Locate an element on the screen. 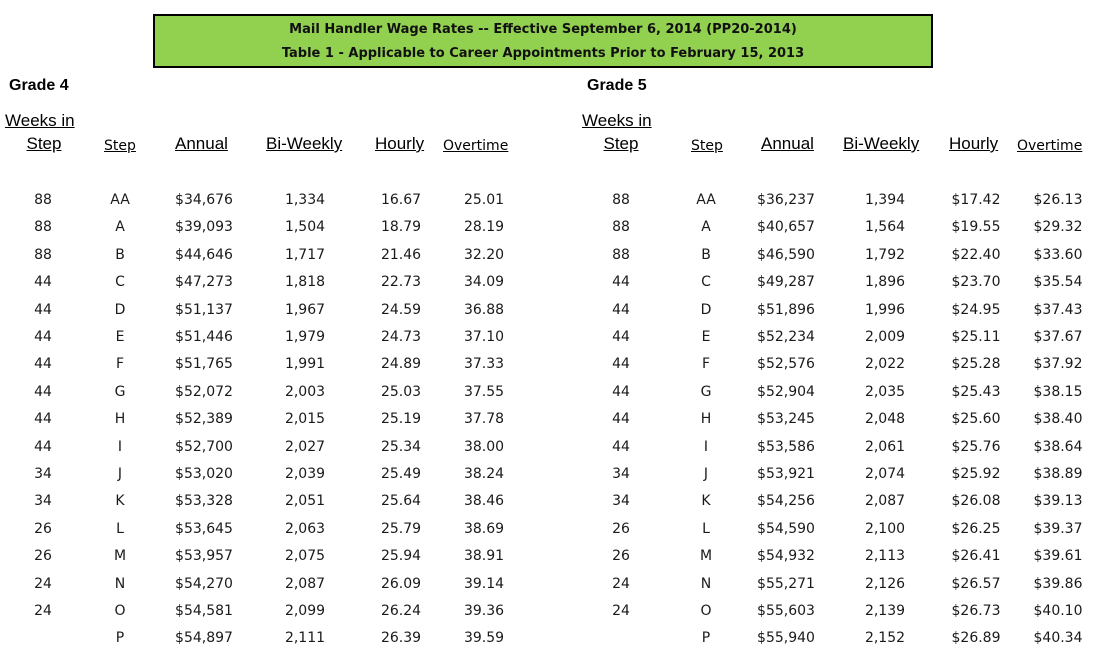 The image size is (1098, 666). grade-5-cell-annual: $52,576 is located at coordinates (786, 364).